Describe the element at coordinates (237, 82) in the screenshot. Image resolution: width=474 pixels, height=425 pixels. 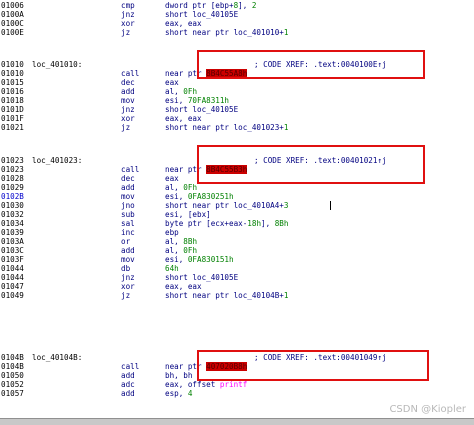
I see `instruction-line: 01015 dec eax` at that location.